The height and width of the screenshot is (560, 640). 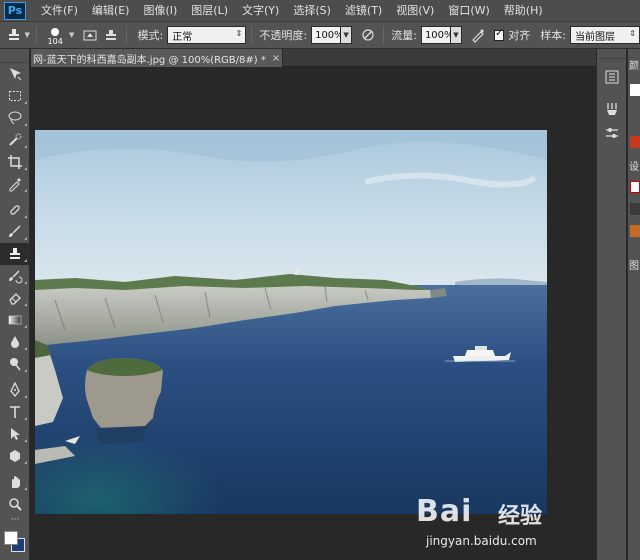 I want to click on opacity-field: 100%, so click(x=327, y=35).